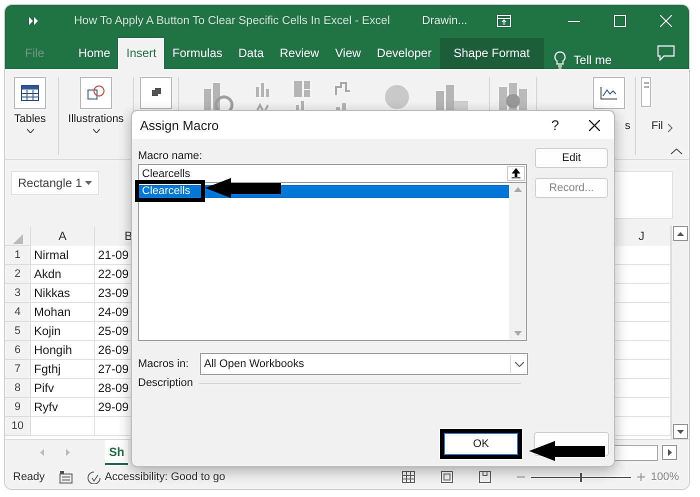 The image size is (700, 497). I want to click on ribbon-display-icon, so click(504, 21).